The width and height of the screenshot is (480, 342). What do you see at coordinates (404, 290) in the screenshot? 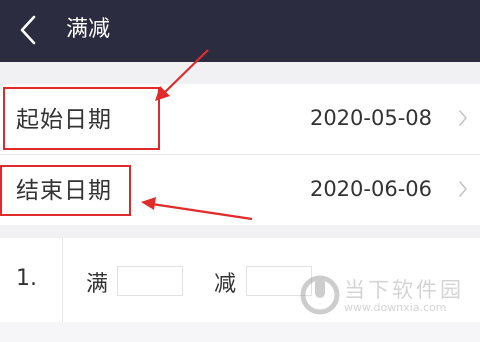
I see `watermark-text: 当下软件园` at bounding box center [404, 290].